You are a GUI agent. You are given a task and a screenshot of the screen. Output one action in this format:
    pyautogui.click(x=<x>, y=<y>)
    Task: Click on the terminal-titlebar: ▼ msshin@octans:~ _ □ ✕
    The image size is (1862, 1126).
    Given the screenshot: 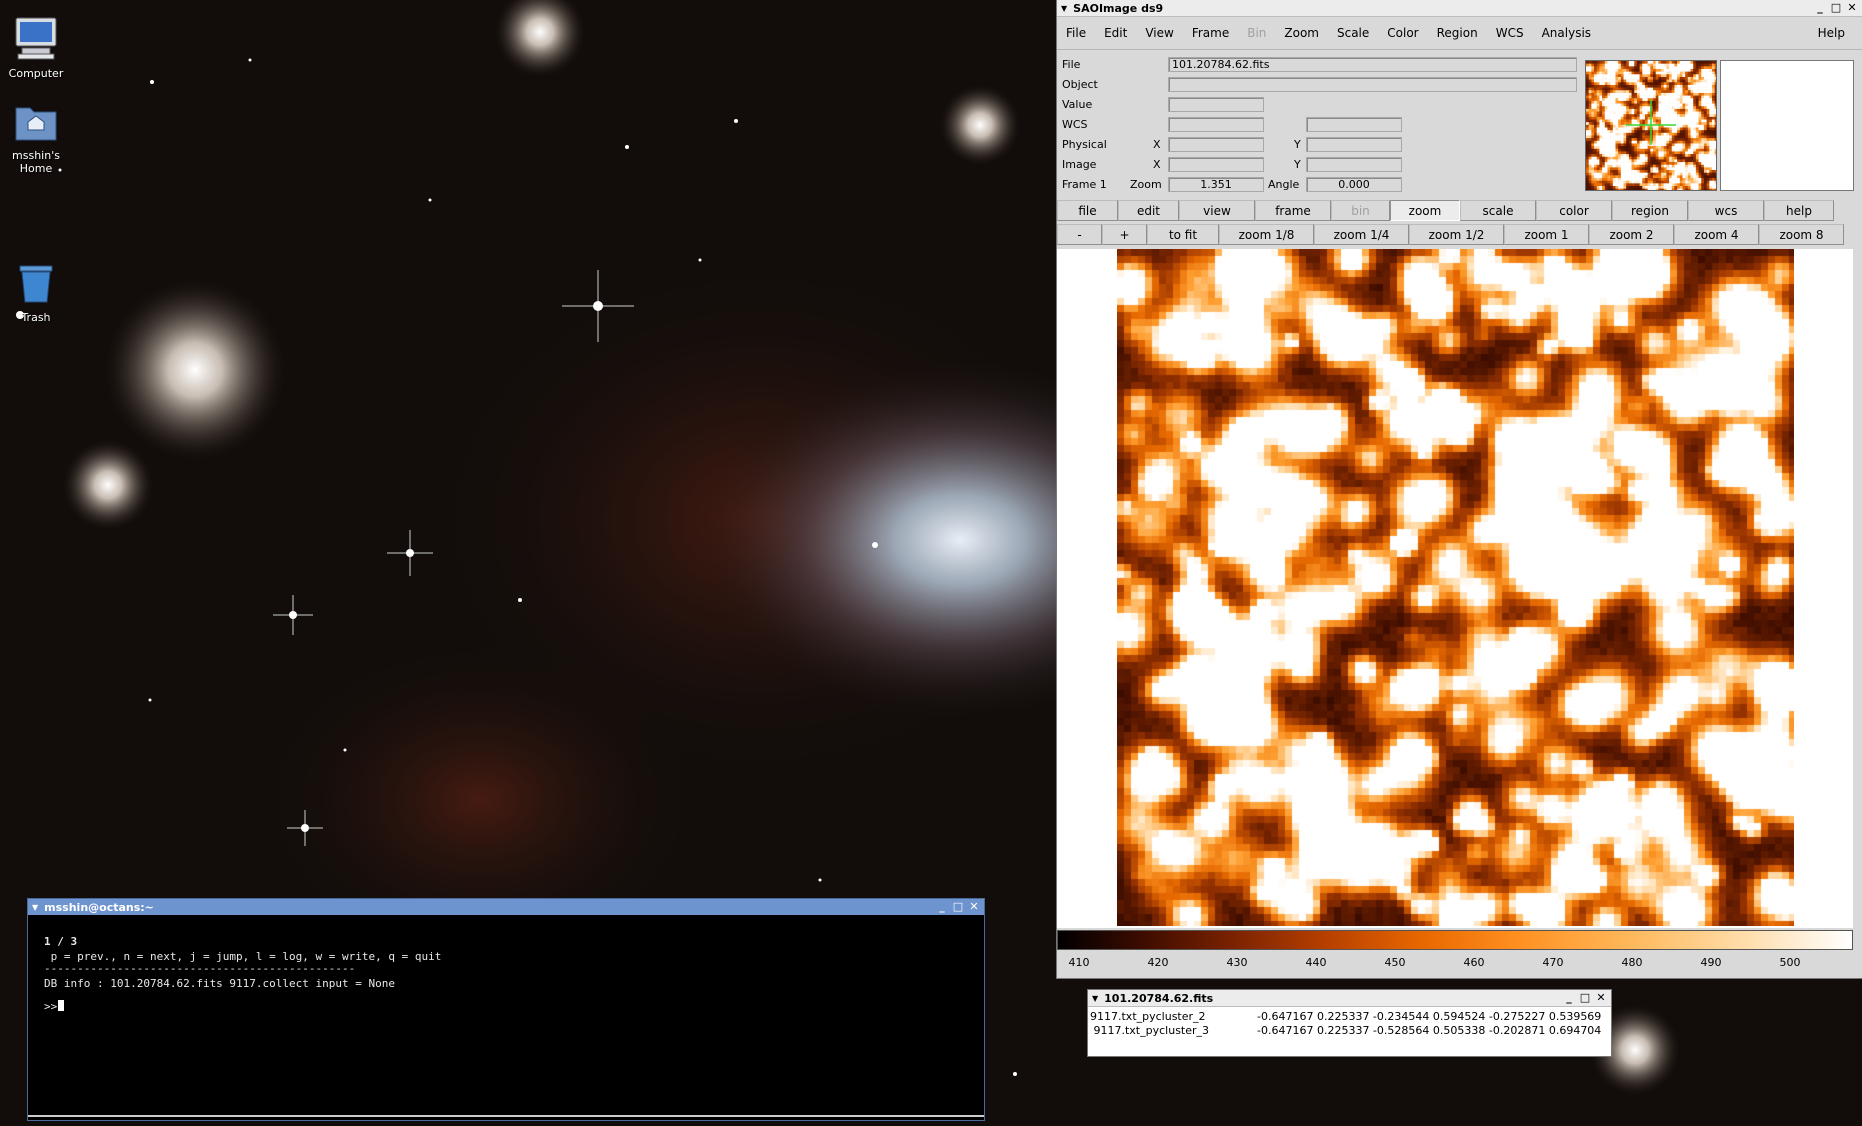 What is the action you would take?
    pyautogui.click(x=506, y=907)
    